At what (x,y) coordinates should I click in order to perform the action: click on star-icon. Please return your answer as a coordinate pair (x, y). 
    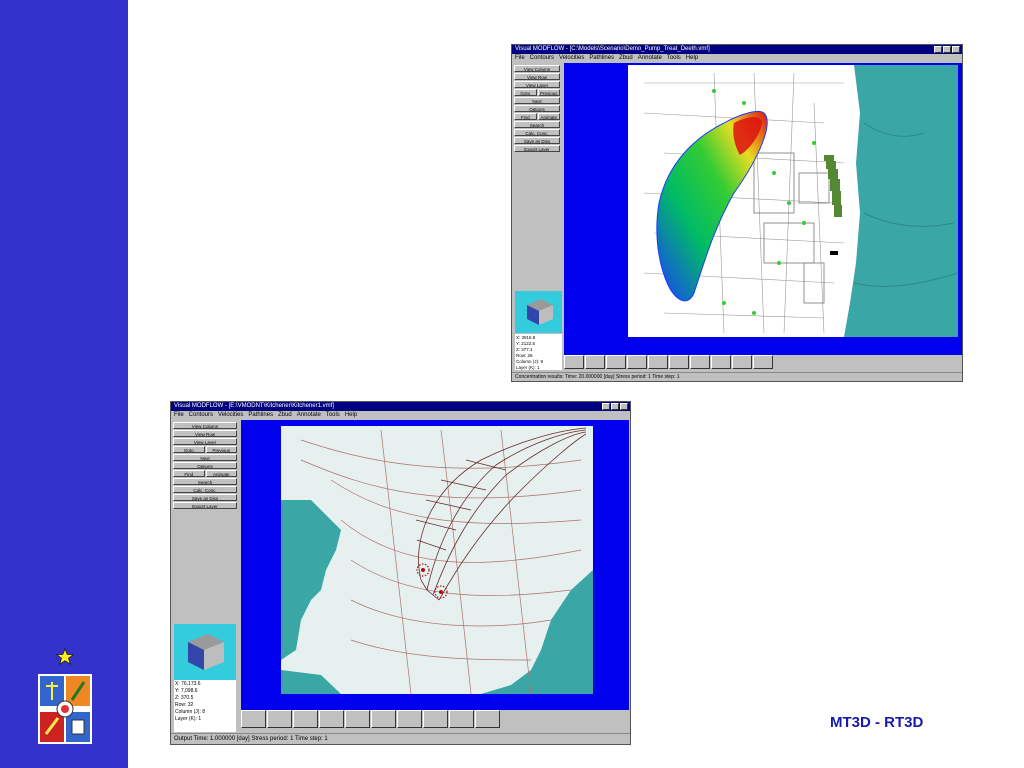
    Looking at the image, I should click on (65, 657).